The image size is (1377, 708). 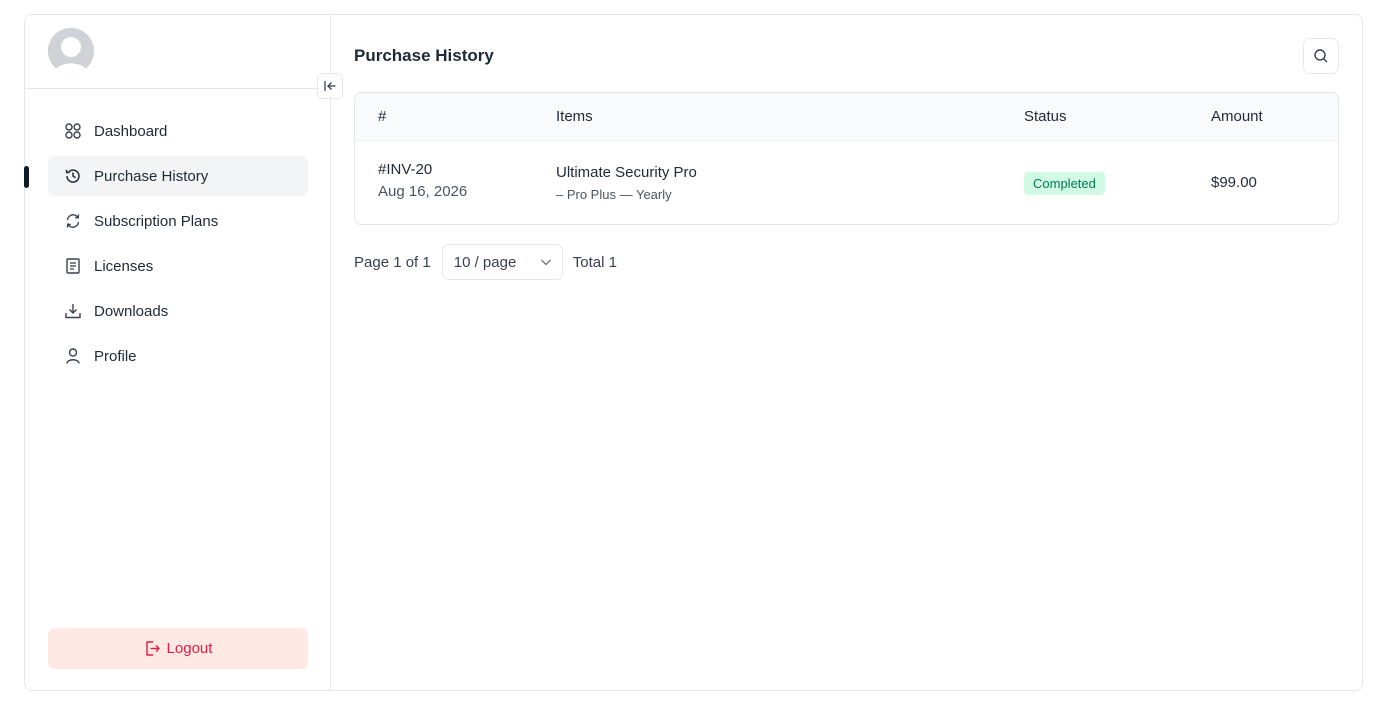 I want to click on user-avatar-icon, so click(x=71, y=51).